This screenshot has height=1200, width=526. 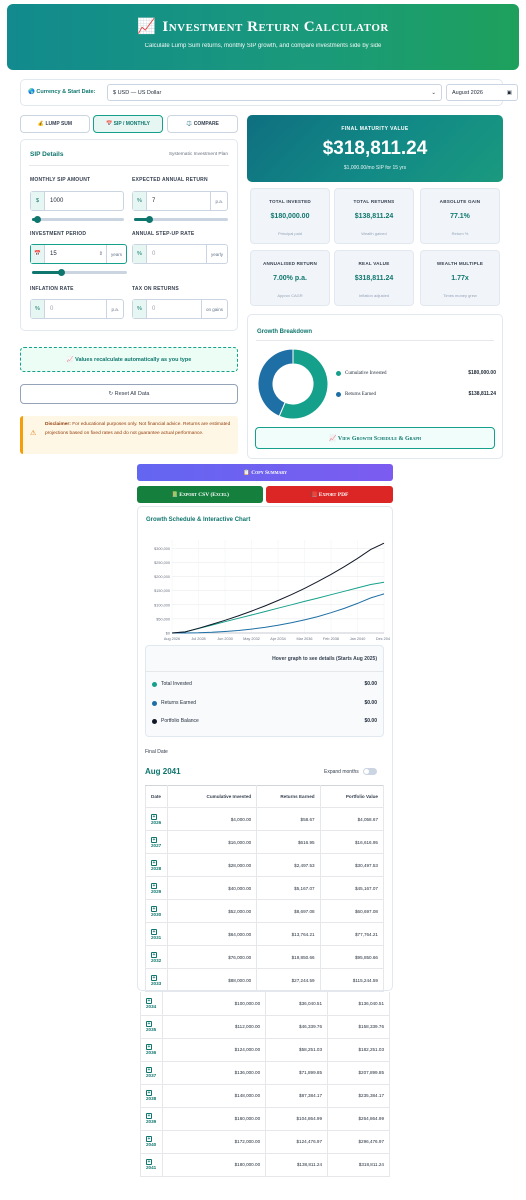 I want to click on invested-cell: $40,000.00, so click(x=212, y=888).